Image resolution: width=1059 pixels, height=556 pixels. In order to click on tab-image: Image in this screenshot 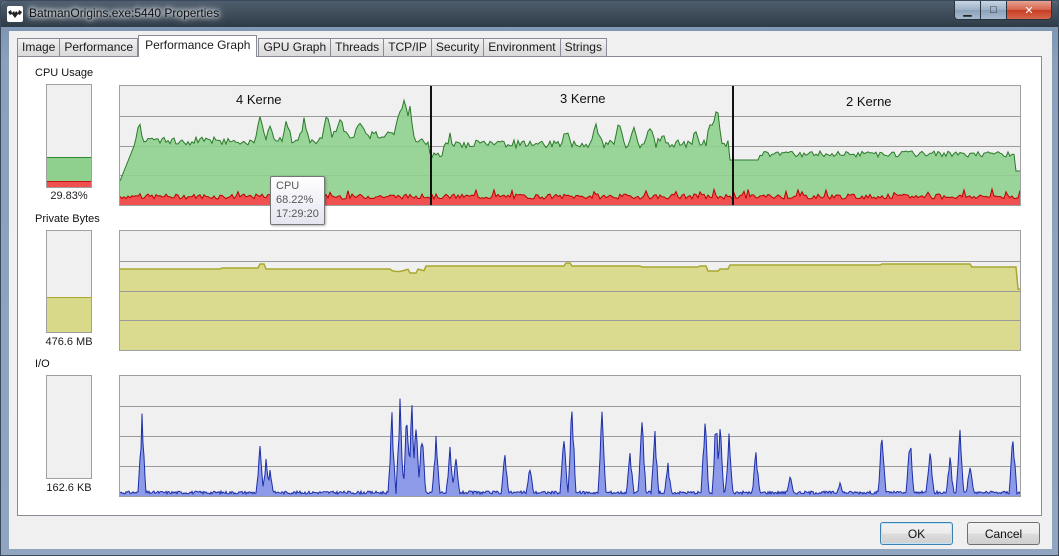, I will do `click(39, 47)`.